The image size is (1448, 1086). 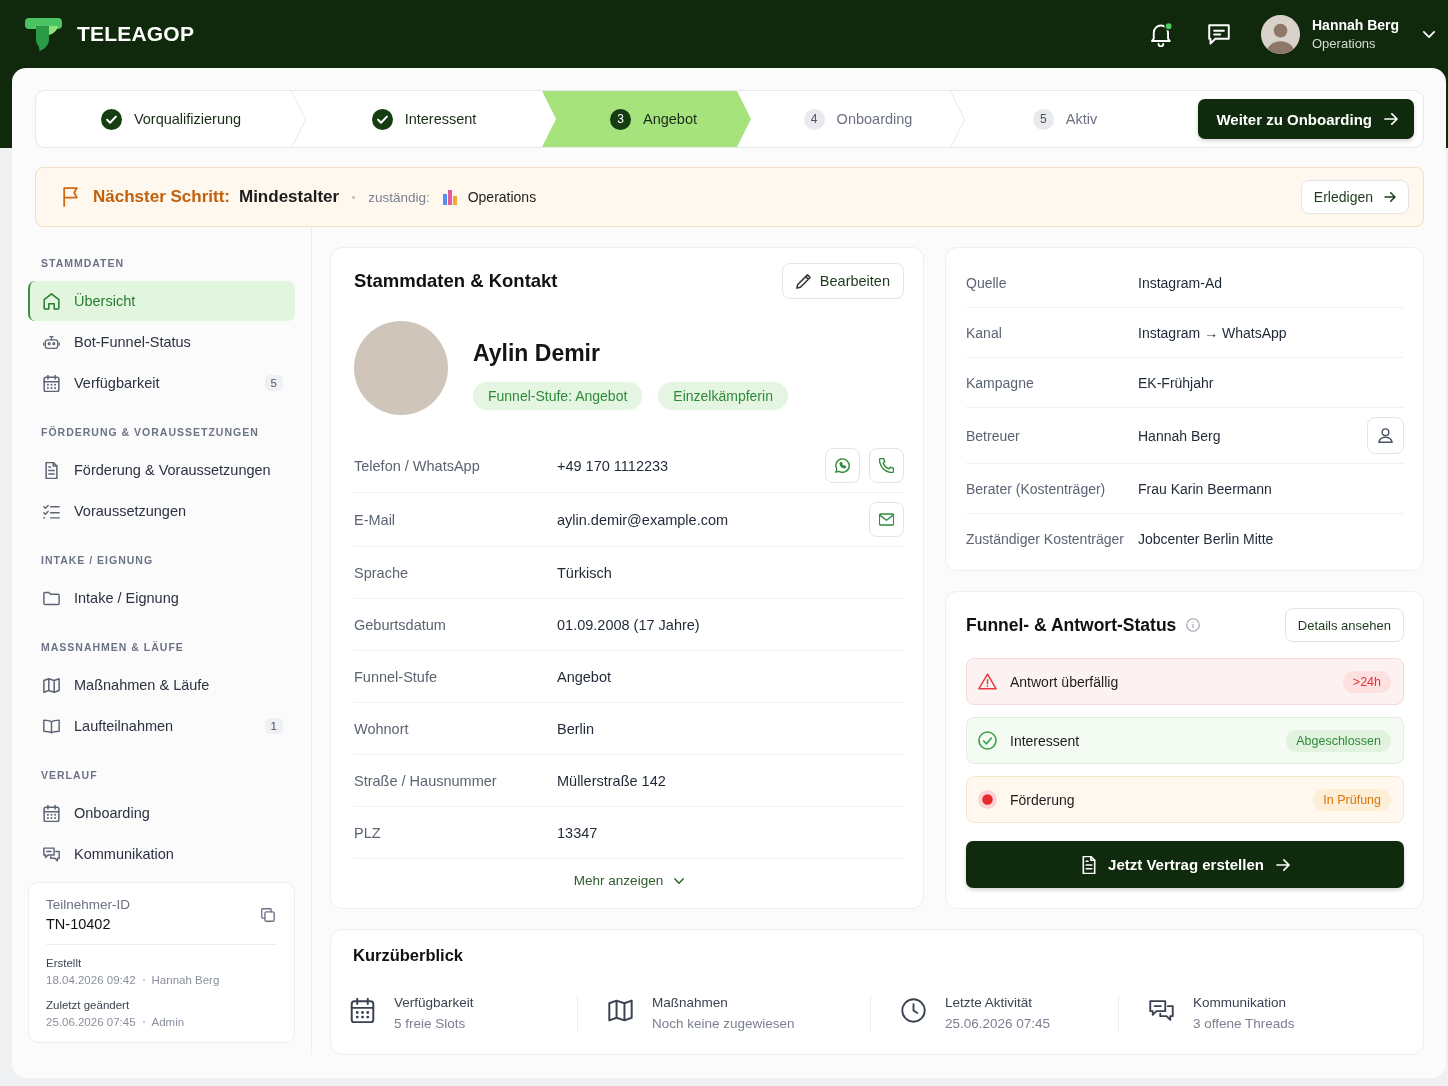 I want to click on message-icon, so click(x=1219, y=34).